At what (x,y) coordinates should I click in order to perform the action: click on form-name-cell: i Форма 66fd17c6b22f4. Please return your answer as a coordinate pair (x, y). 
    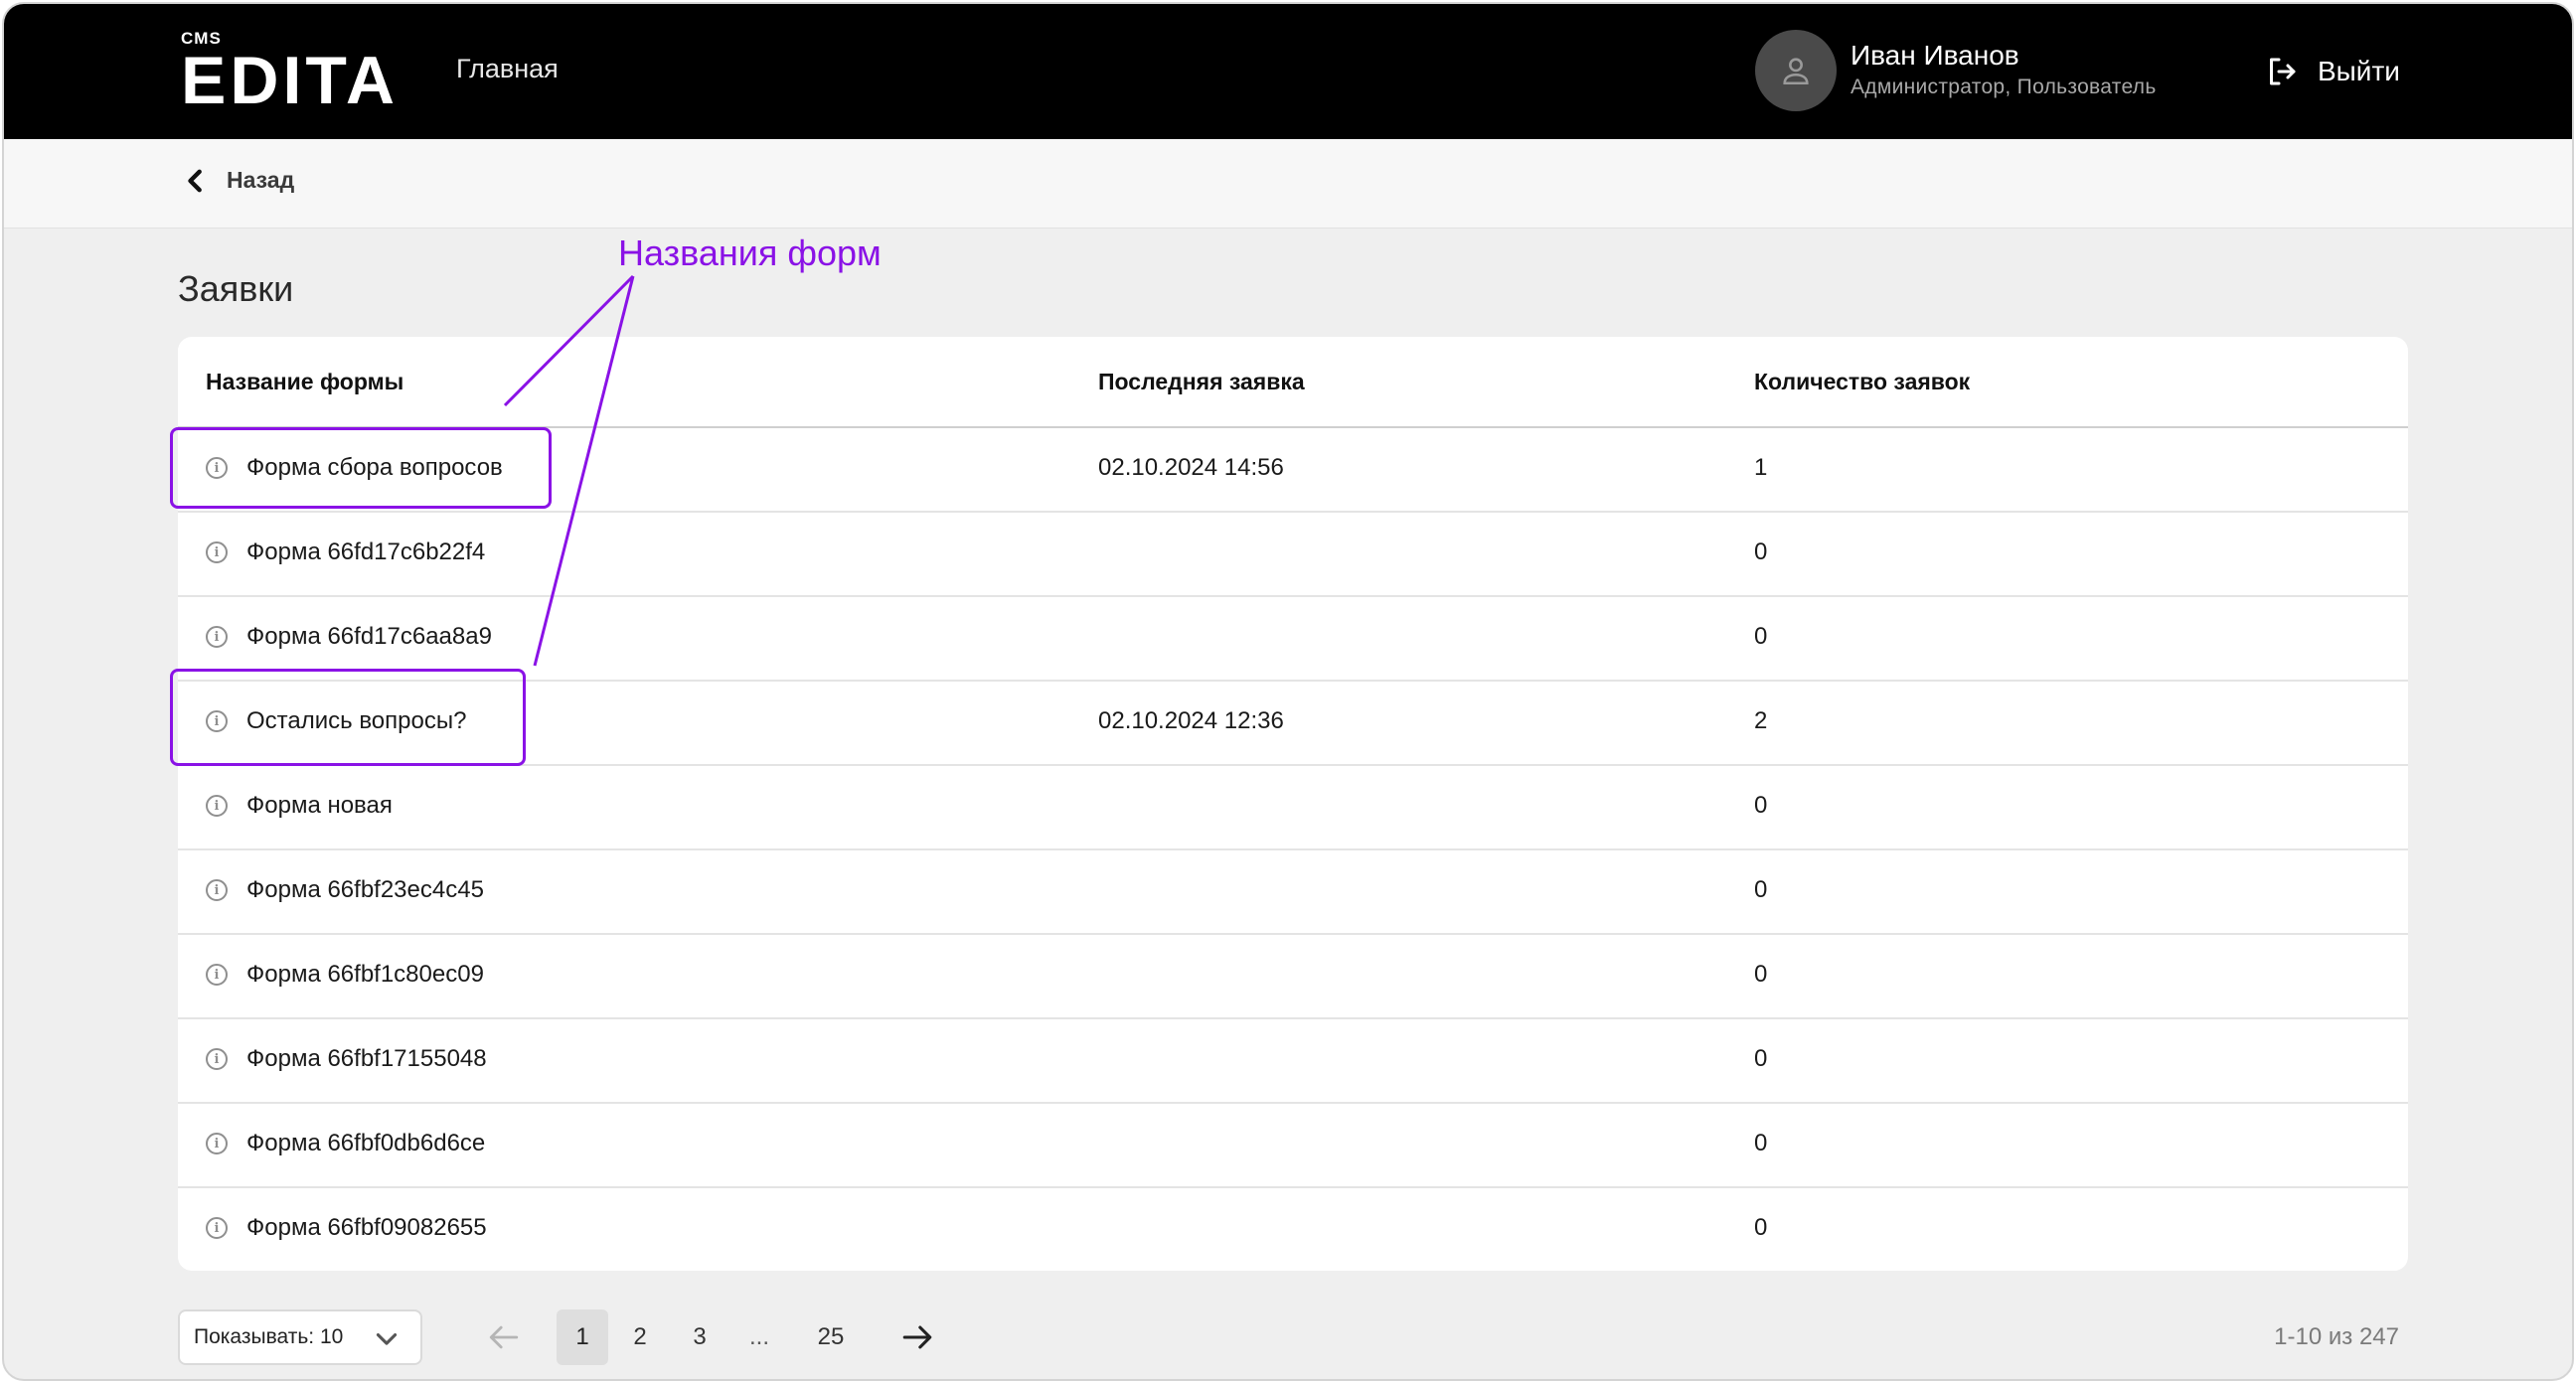
    Looking at the image, I should click on (345, 552).